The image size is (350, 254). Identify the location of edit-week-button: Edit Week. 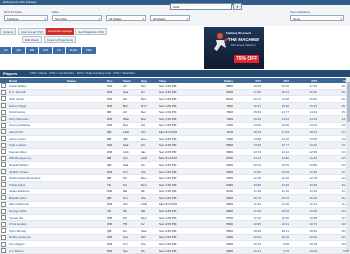
(32, 39).